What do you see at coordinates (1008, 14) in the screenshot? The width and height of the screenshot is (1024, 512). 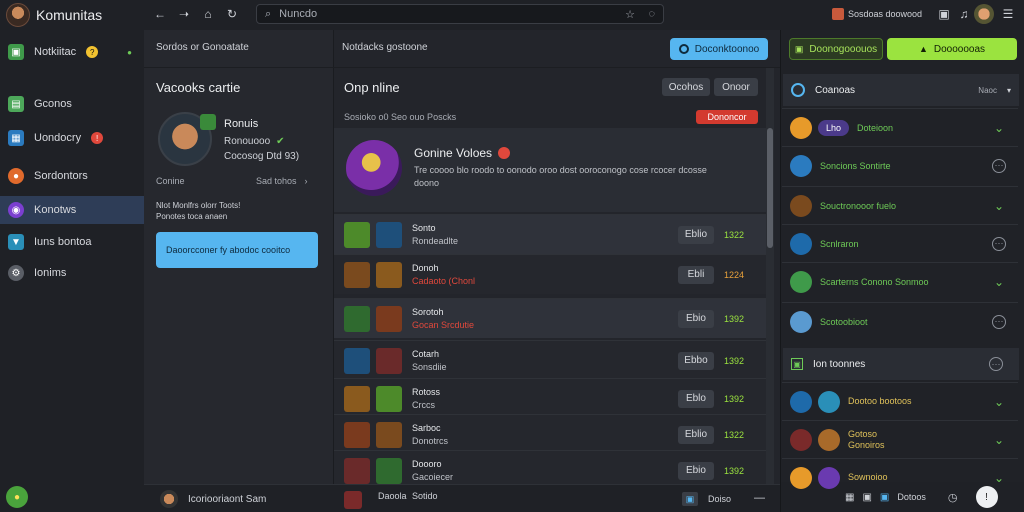 I see `menu-icon: ☰` at bounding box center [1008, 14].